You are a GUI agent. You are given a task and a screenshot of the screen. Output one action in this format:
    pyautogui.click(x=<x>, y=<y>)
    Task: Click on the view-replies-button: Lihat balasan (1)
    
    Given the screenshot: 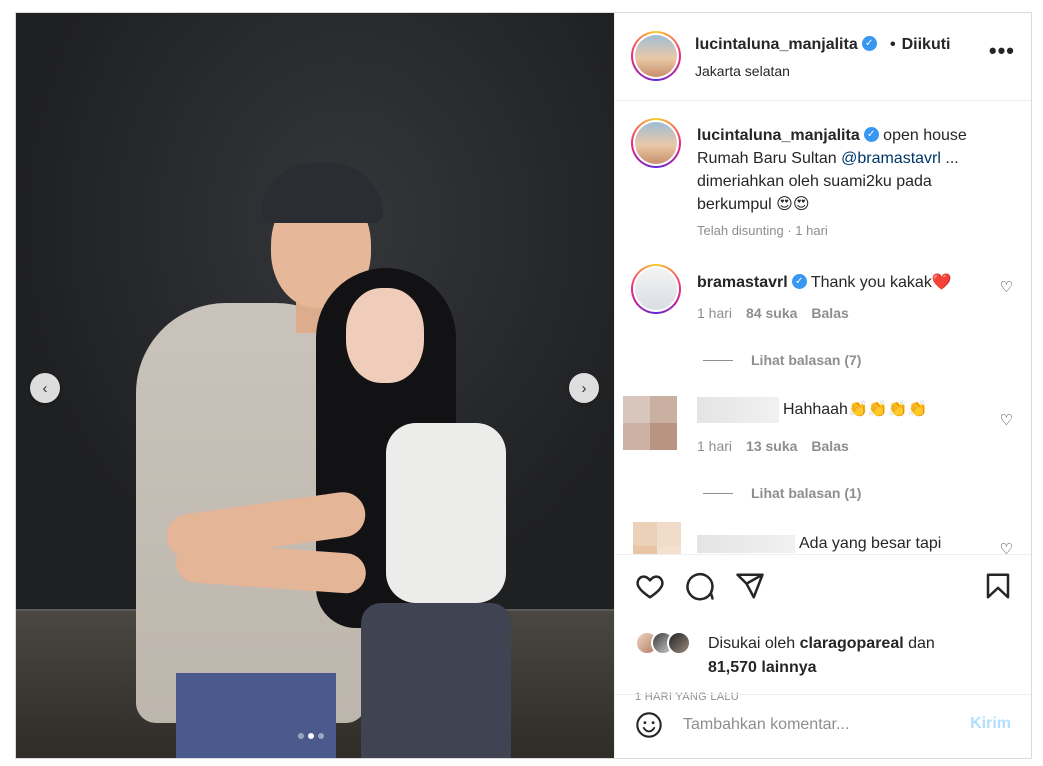 What is the action you would take?
    pyautogui.click(x=782, y=493)
    